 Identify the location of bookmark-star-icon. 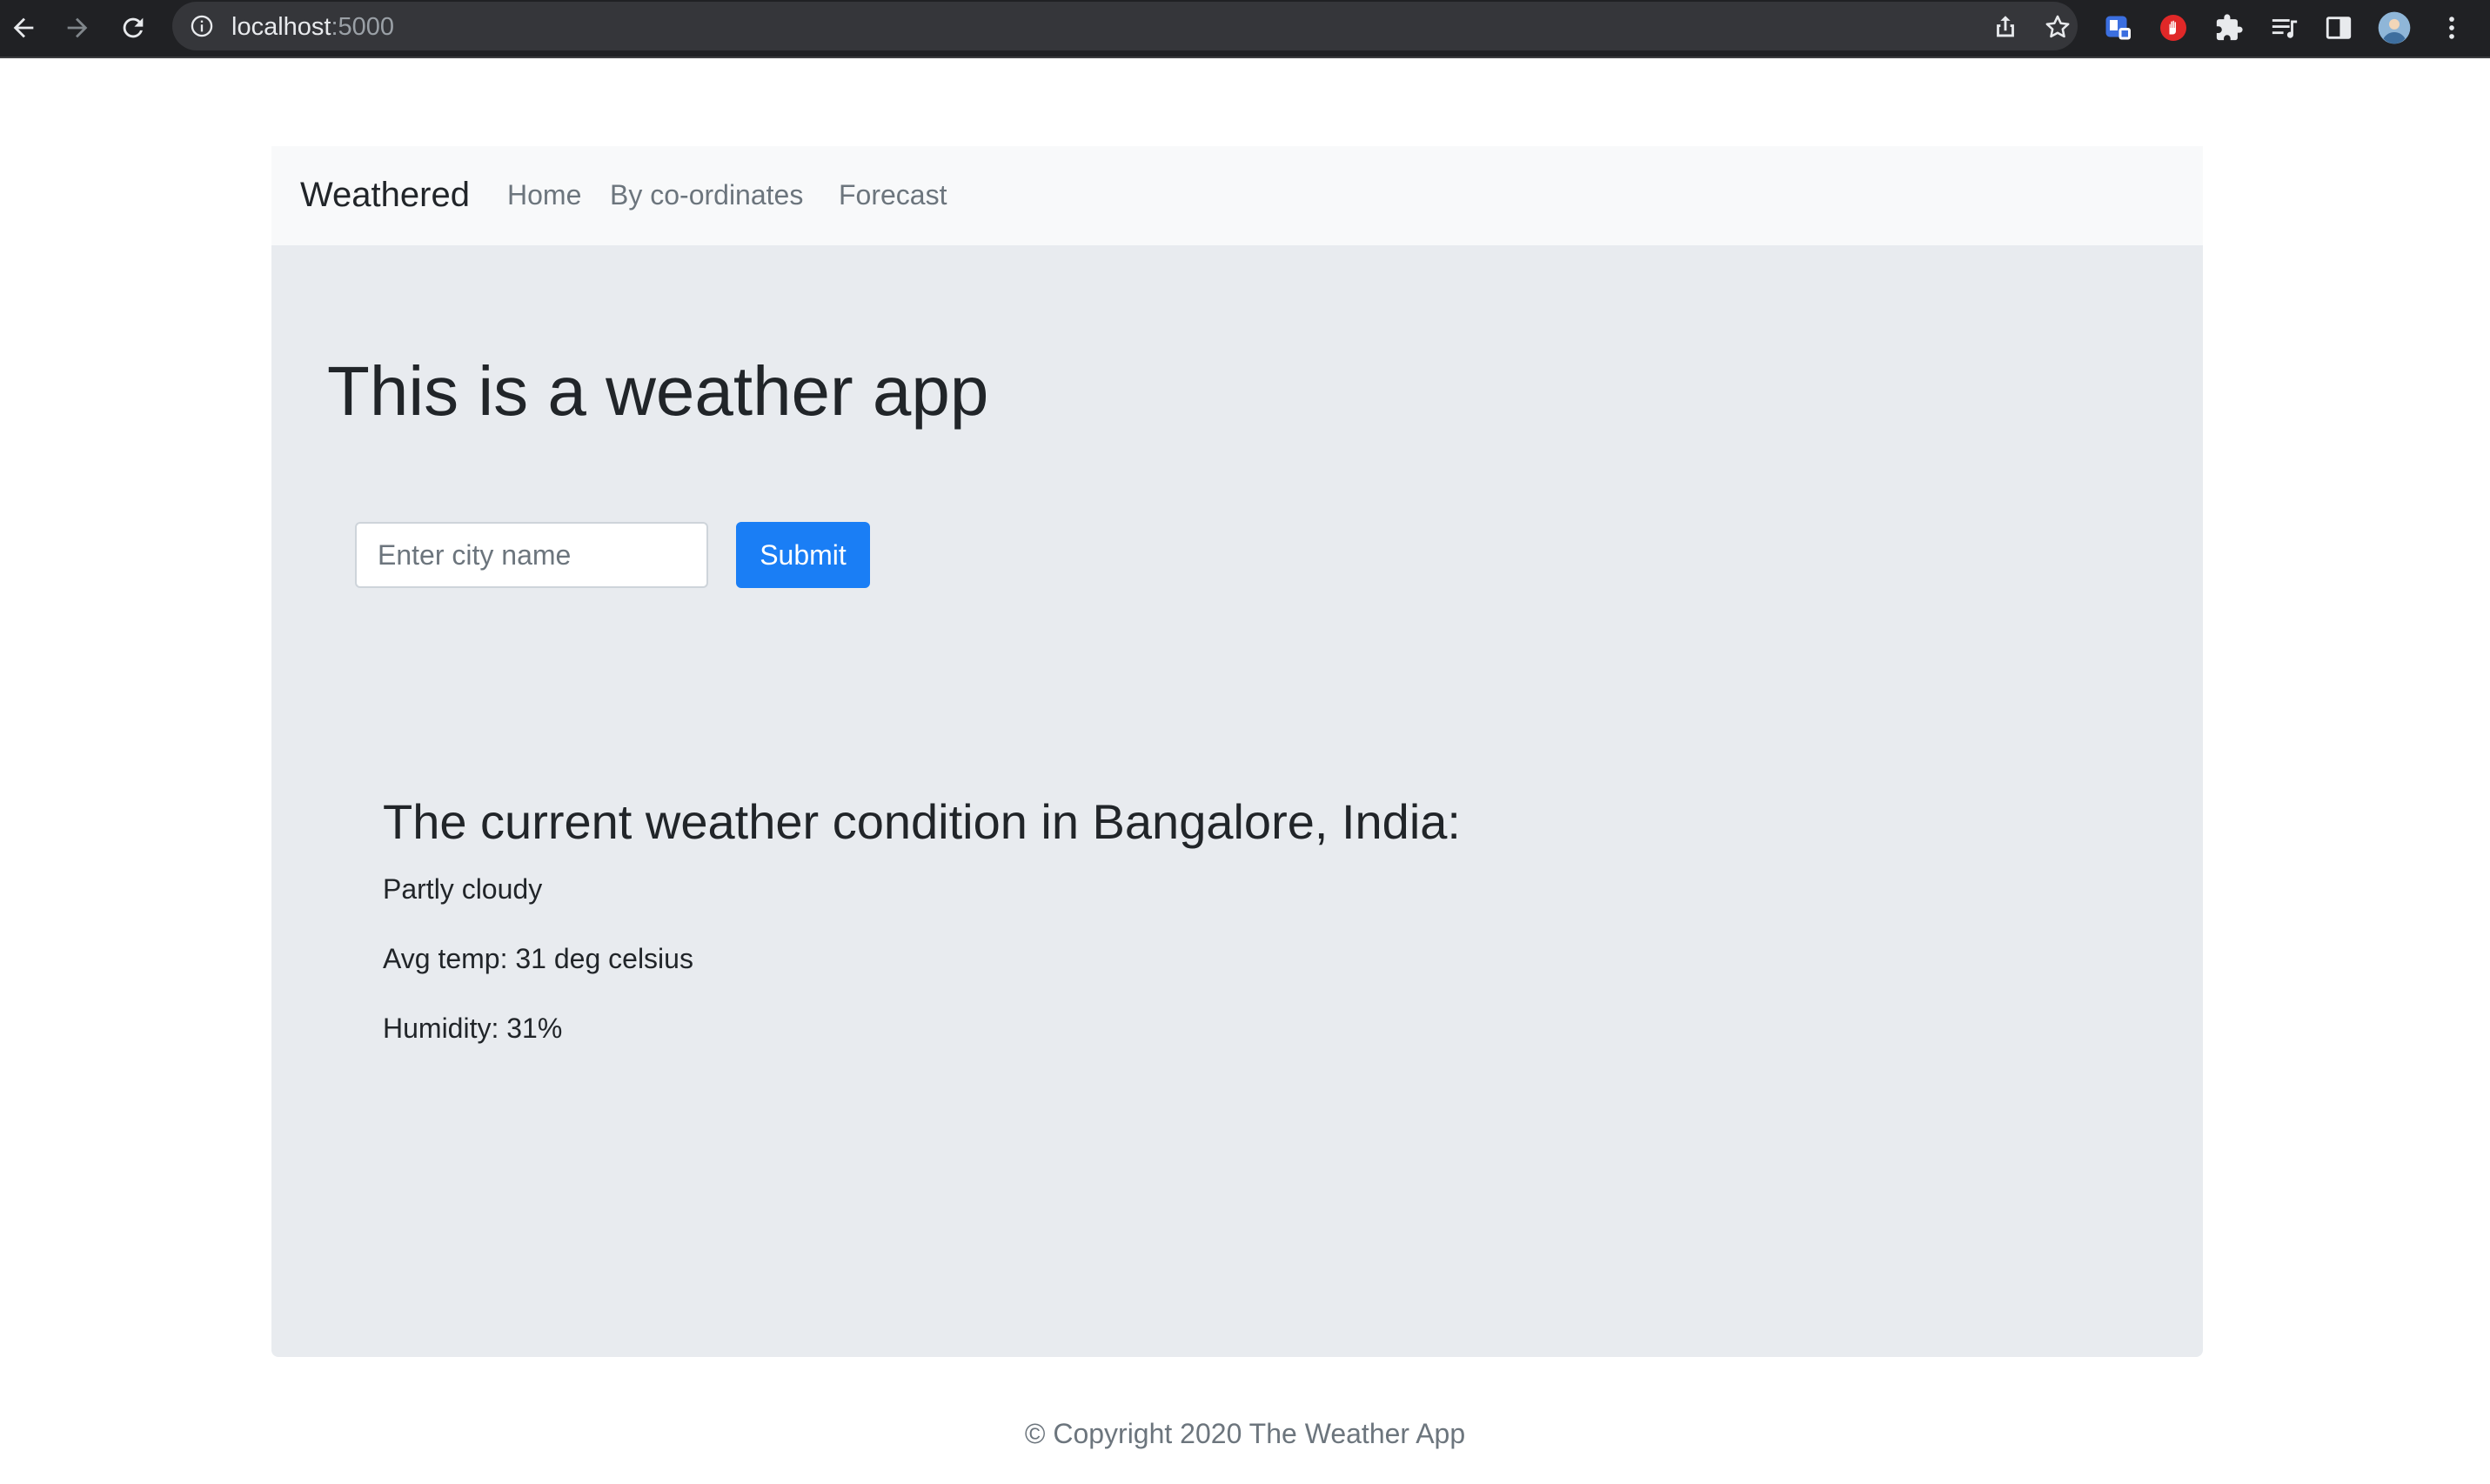
(2057, 27).